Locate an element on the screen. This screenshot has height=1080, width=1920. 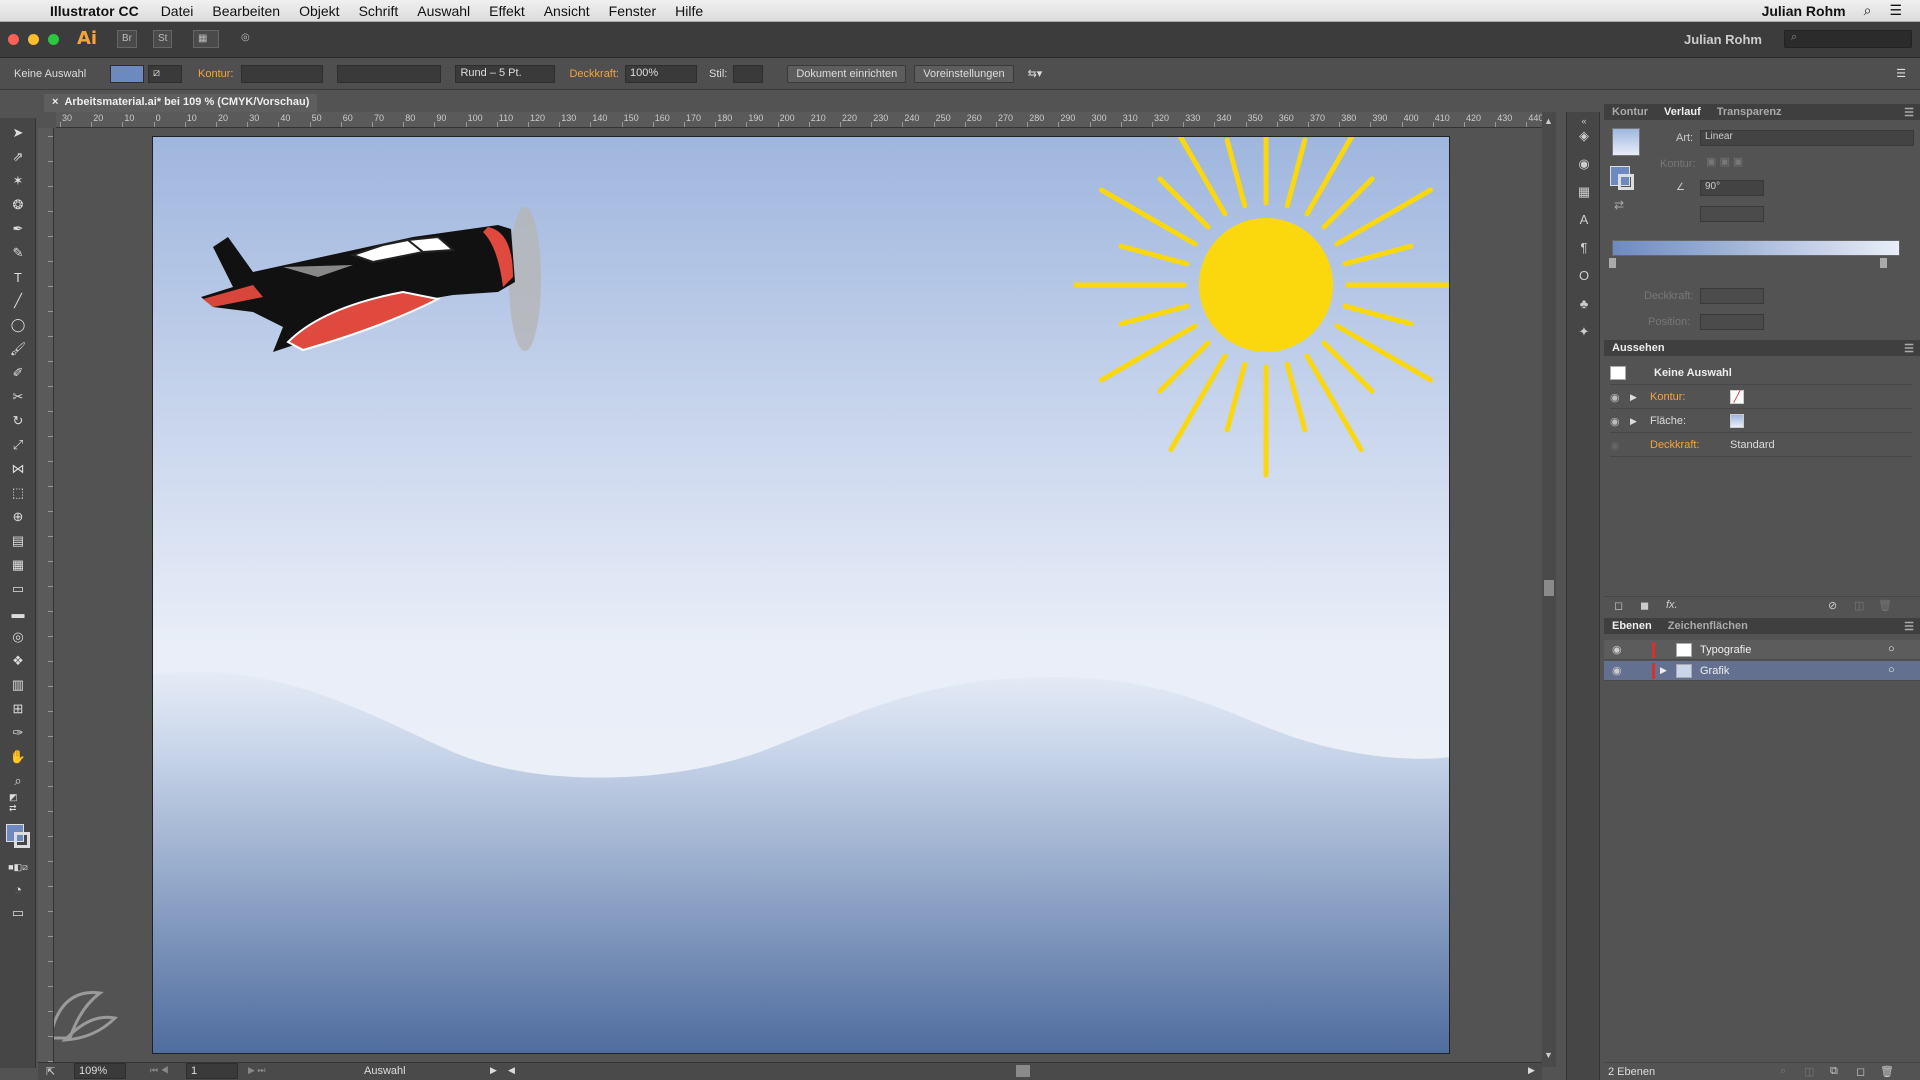
blend-tool-icon: ◎ is located at coordinates (18, 637).